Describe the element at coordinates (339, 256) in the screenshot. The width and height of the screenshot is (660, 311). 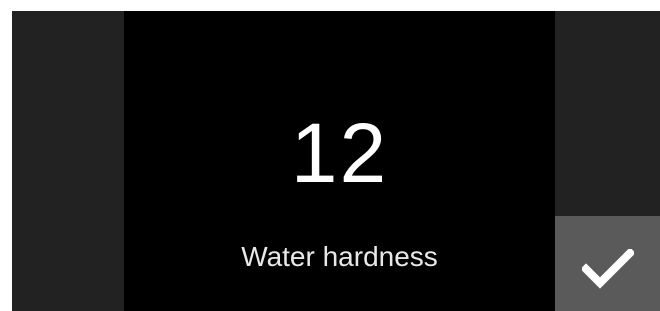
I see `setting-label: Water hardness` at that location.